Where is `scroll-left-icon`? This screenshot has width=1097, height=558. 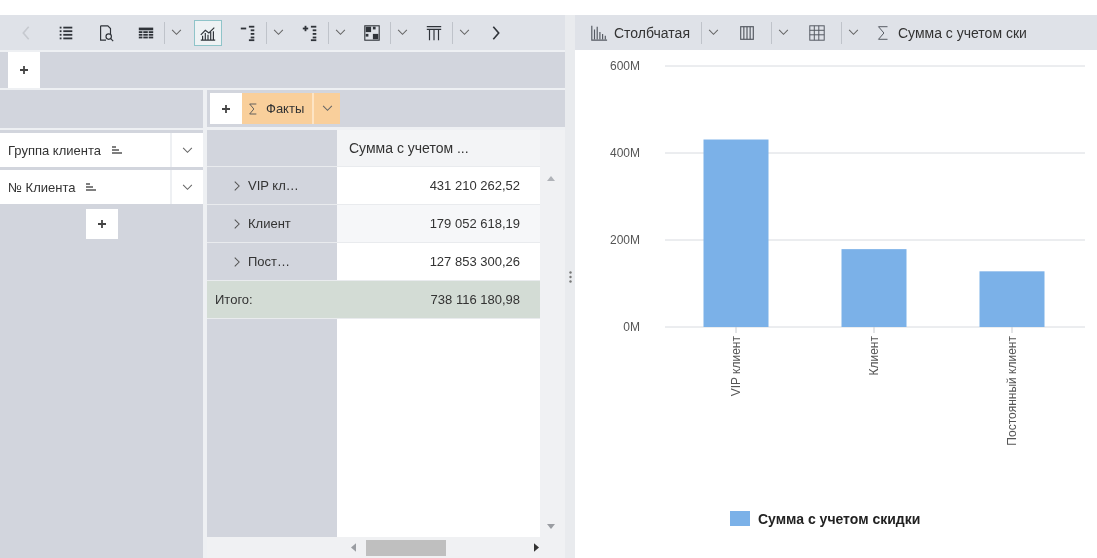 scroll-left-icon is located at coordinates (353, 547).